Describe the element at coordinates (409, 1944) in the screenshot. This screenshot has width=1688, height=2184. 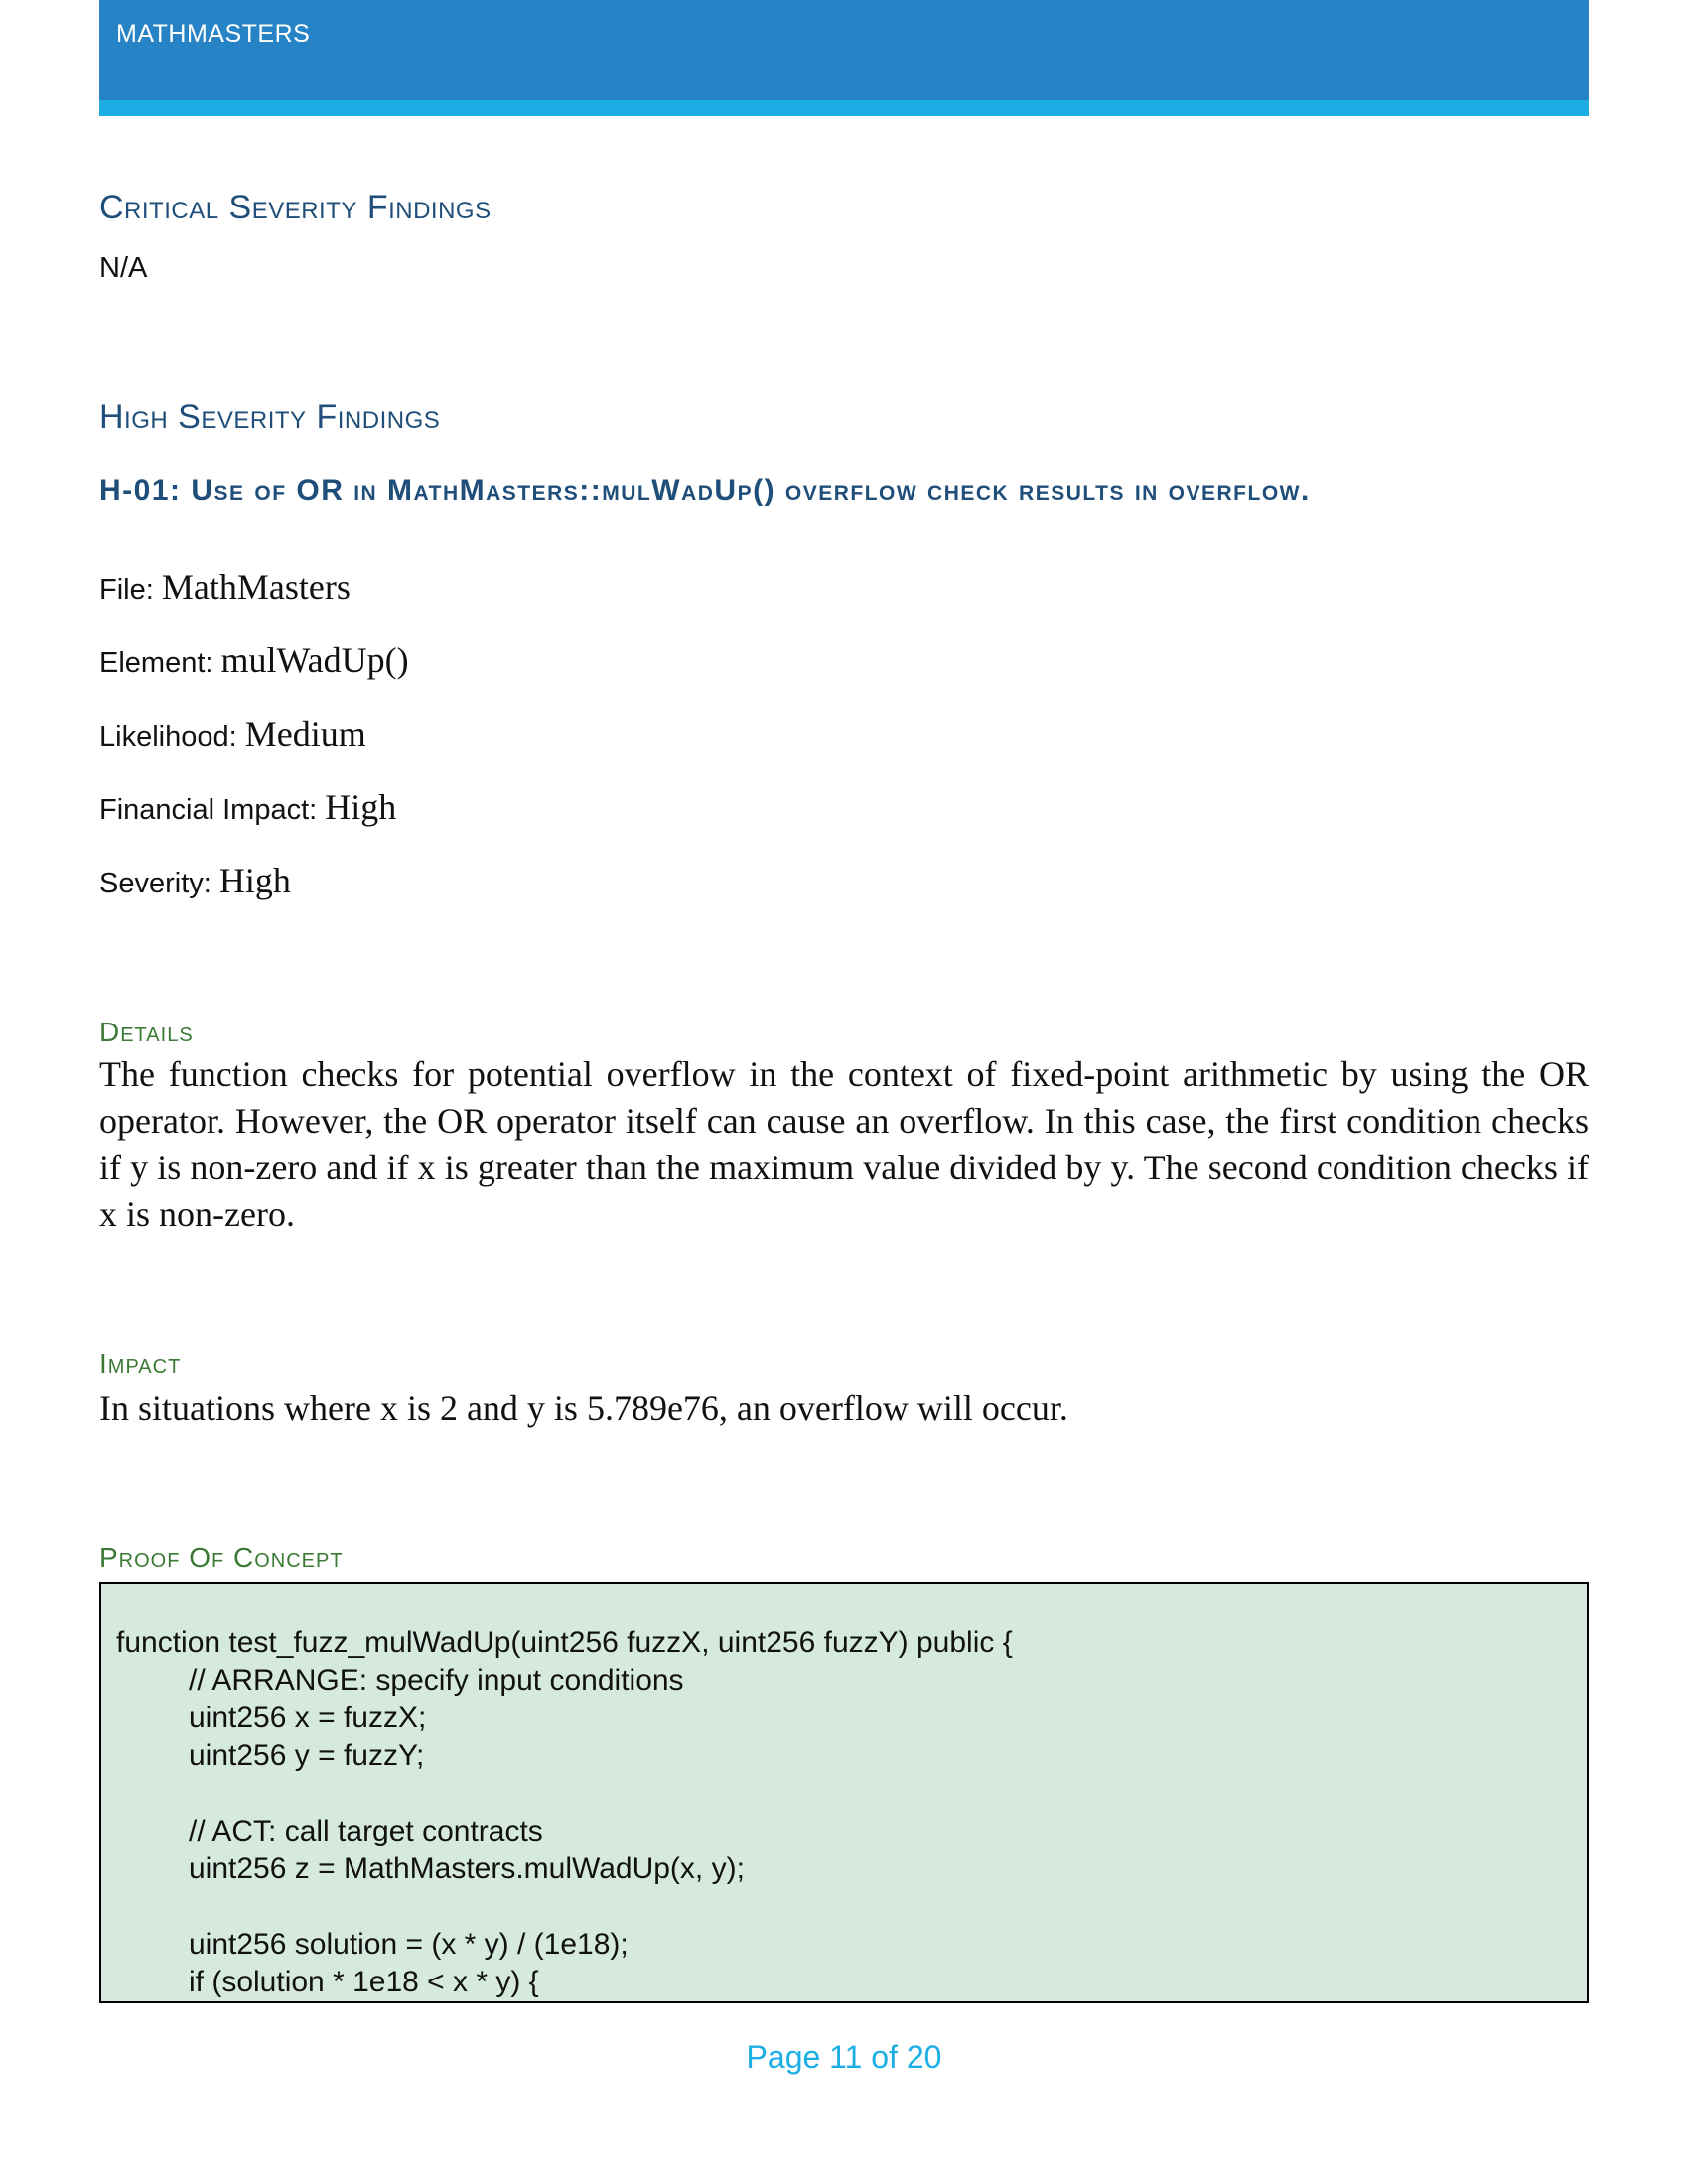
I see `code-line: uint256 solution = (x * y) / (1e18);` at that location.